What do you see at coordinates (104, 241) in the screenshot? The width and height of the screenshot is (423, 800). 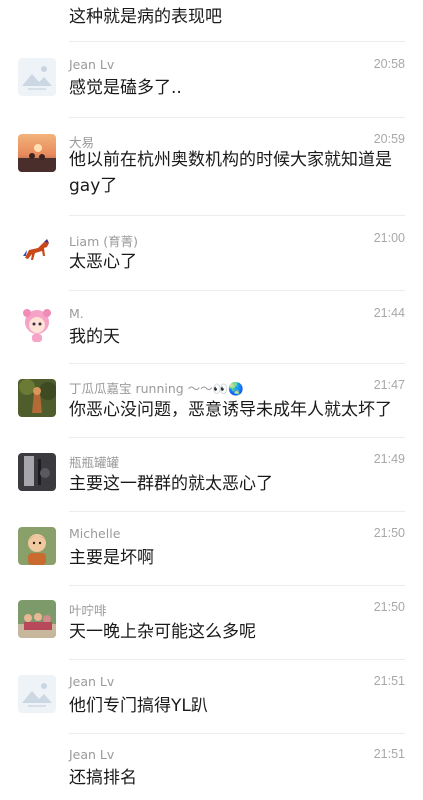 I see `sender-name: Liam (育菁)` at bounding box center [104, 241].